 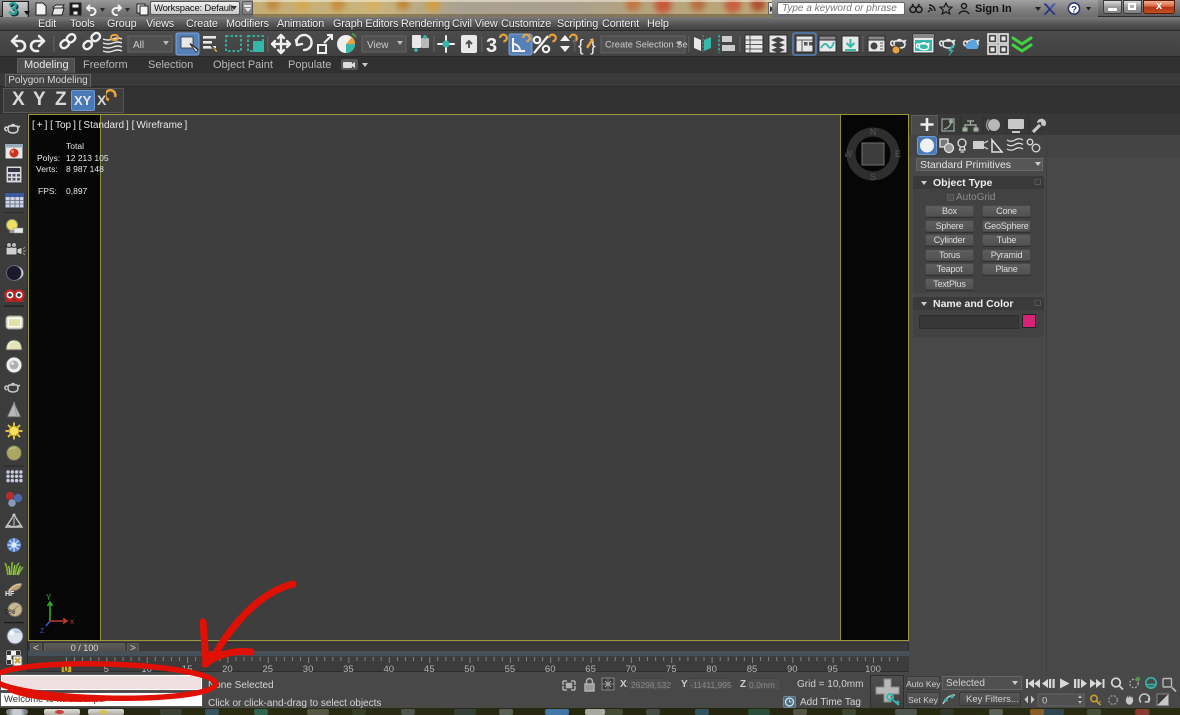 I want to click on svg-text: View, so click(x=378, y=45).